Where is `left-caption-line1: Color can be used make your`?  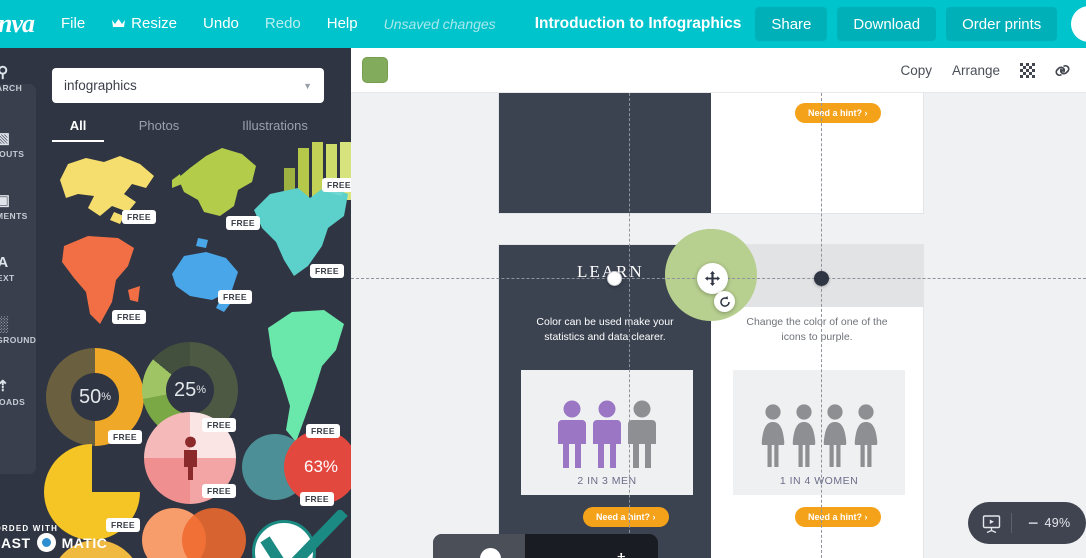 left-caption-line1: Color can be used make your is located at coordinates (605, 322).